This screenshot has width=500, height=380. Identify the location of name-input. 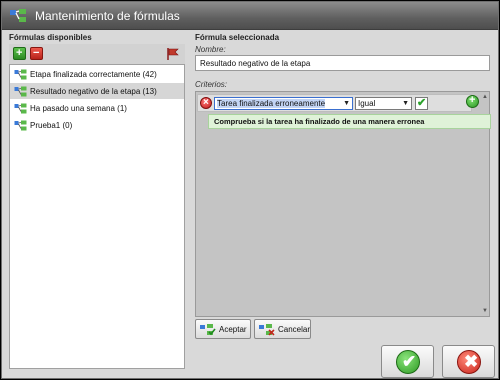
(342, 63).